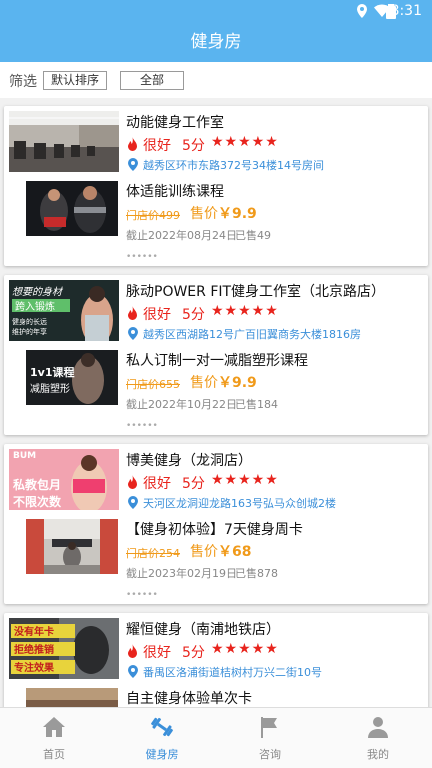  I want to click on filter-label: 筛选, so click(23, 82).